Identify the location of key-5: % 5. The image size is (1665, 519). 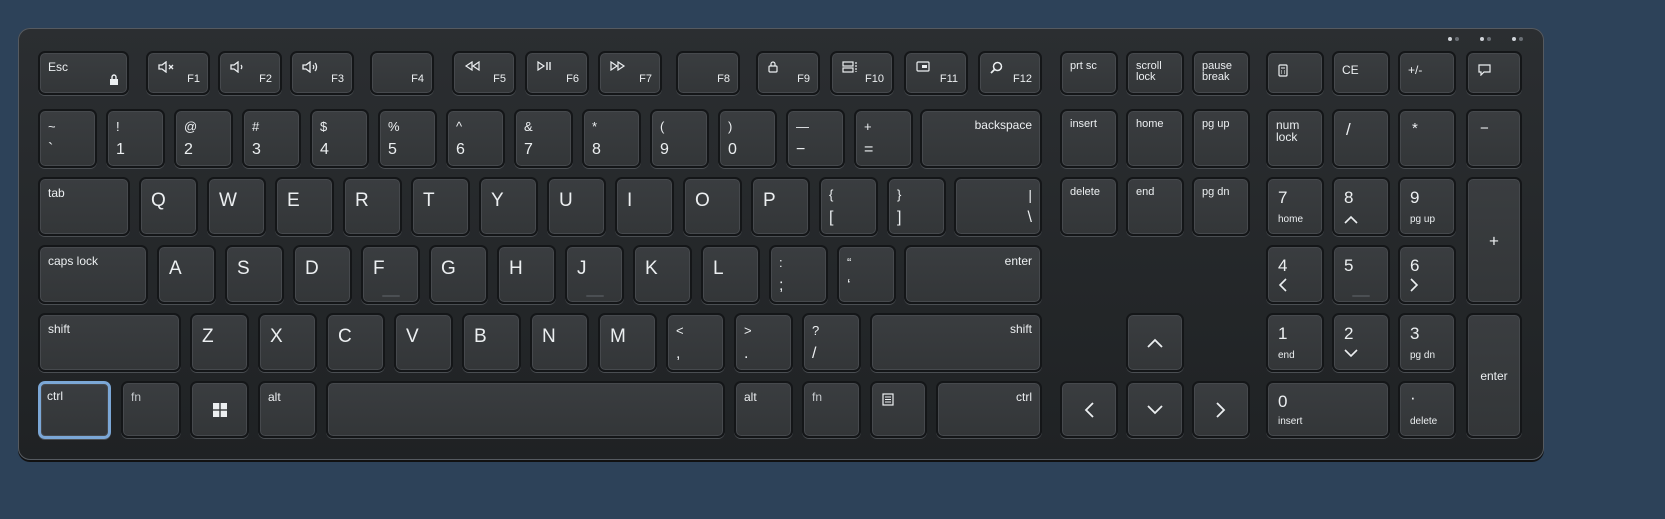
(407, 138).